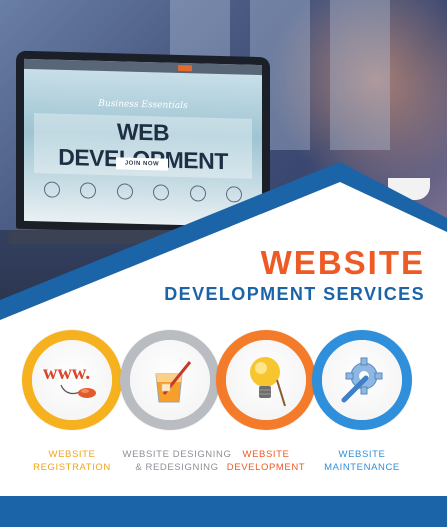  I want to click on svg-text: www., so click(66, 373).